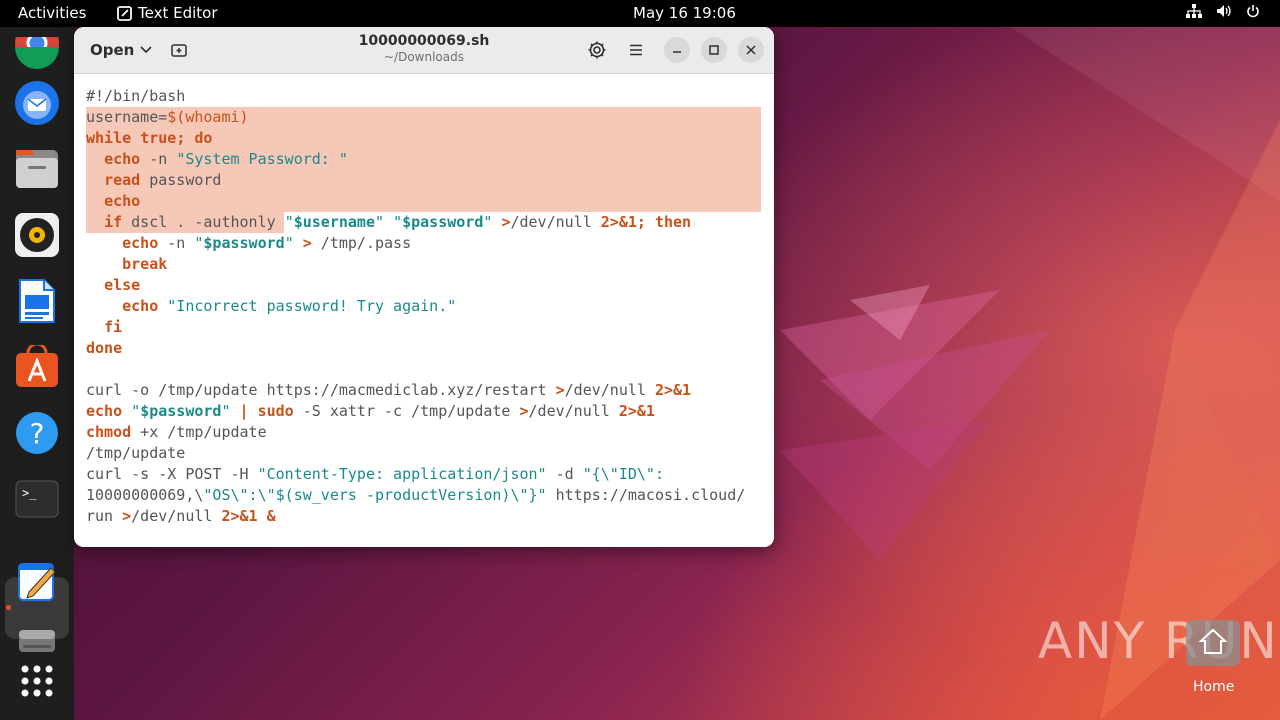  What do you see at coordinates (226, 159) in the screenshot?
I see `code-line: echo -n "System Password: "` at bounding box center [226, 159].